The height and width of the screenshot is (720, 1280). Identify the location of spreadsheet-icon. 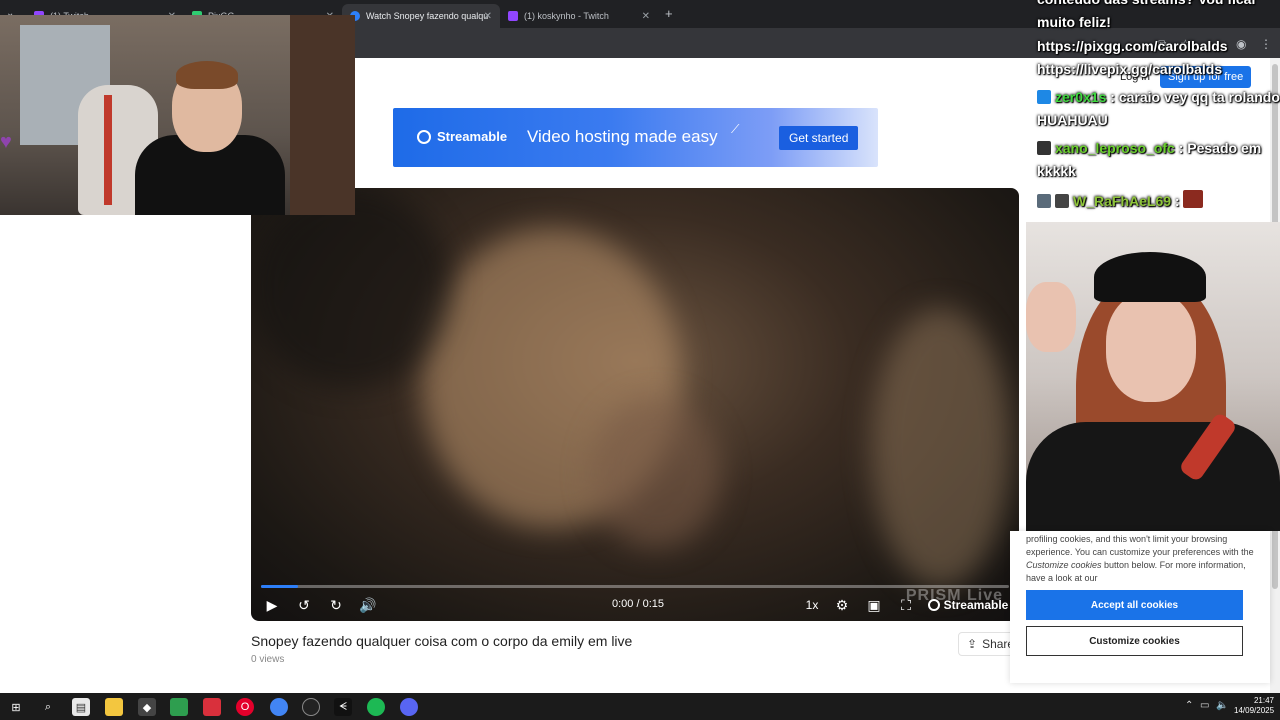
(179, 707).